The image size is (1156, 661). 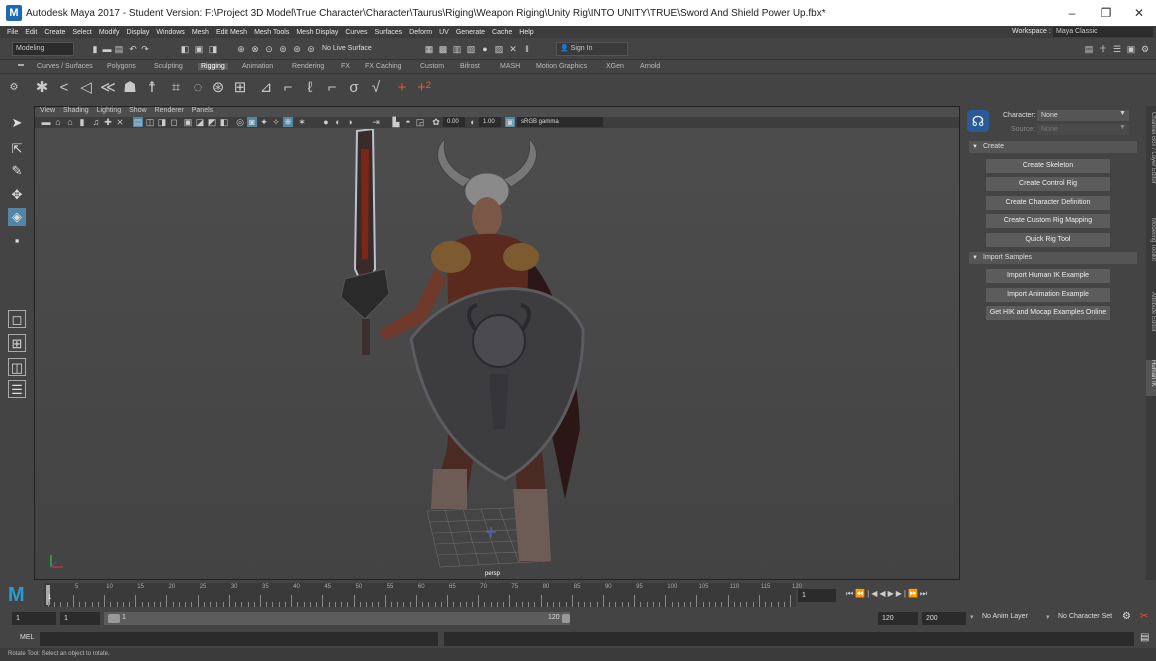 I want to click on shelf-tab-animation: Animation, so click(x=257, y=66).